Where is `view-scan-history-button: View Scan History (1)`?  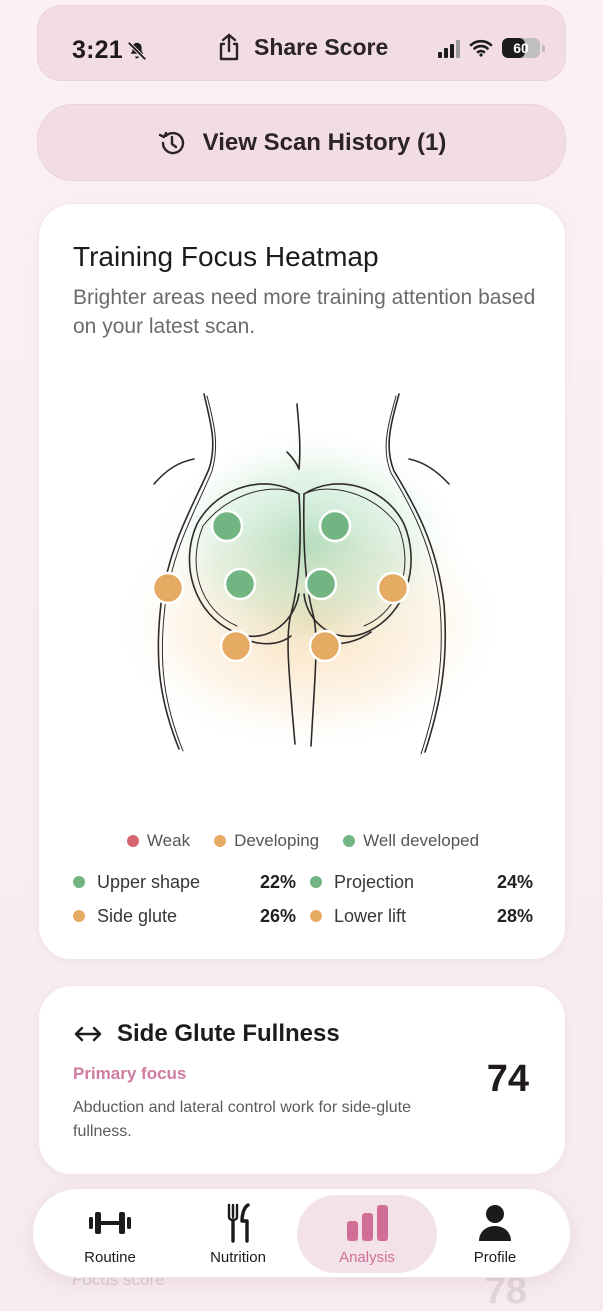
view-scan-history-button: View Scan History (1) is located at coordinates (301, 142).